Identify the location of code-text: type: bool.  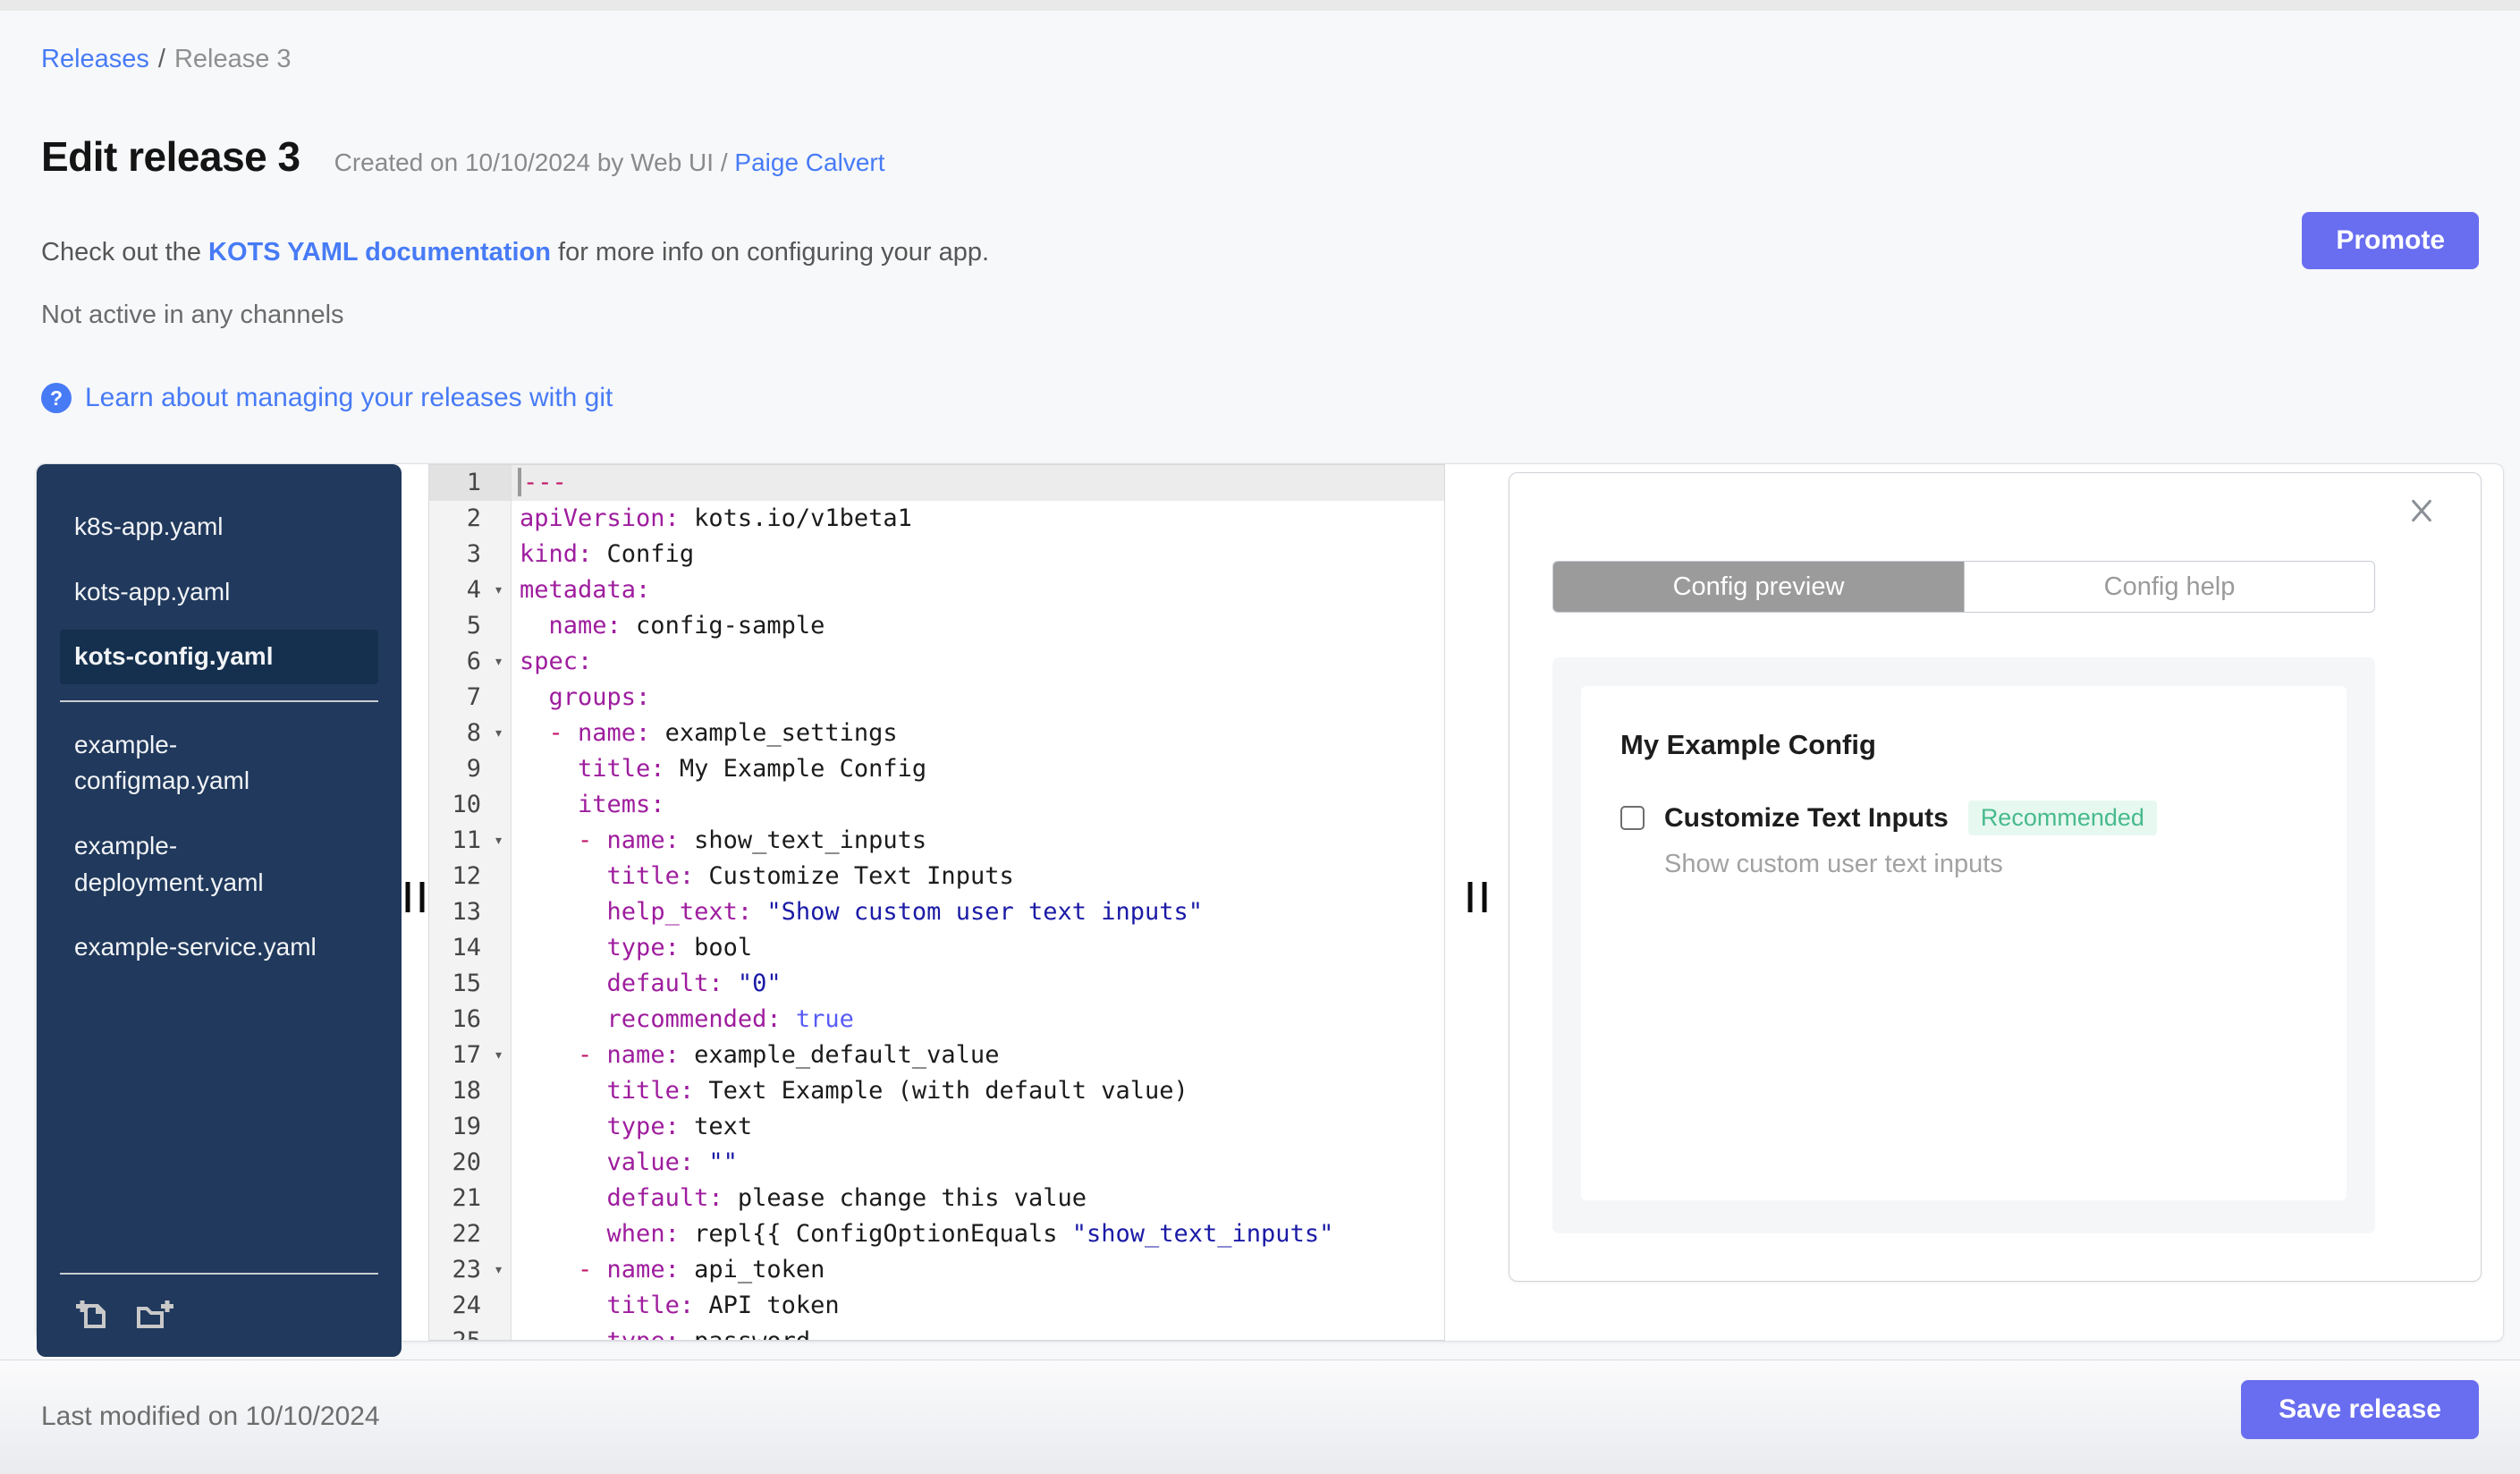
(679, 947).